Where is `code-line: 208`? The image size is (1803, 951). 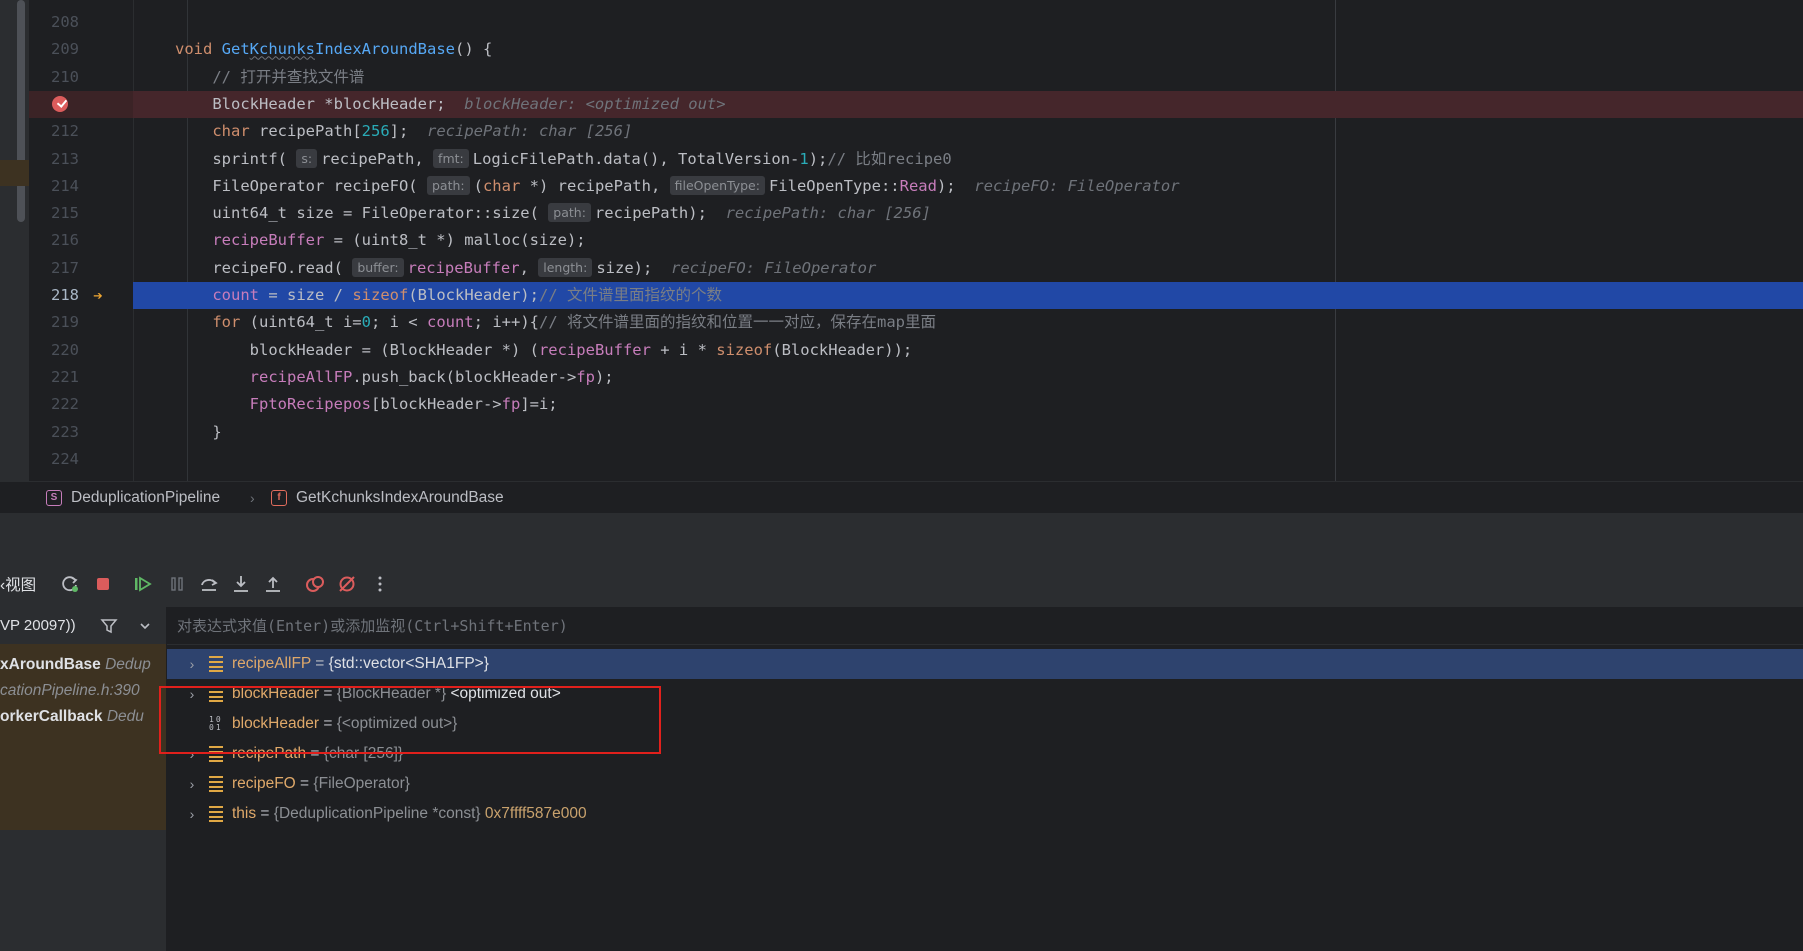 code-line: 208 is located at coordinates (916, 22).